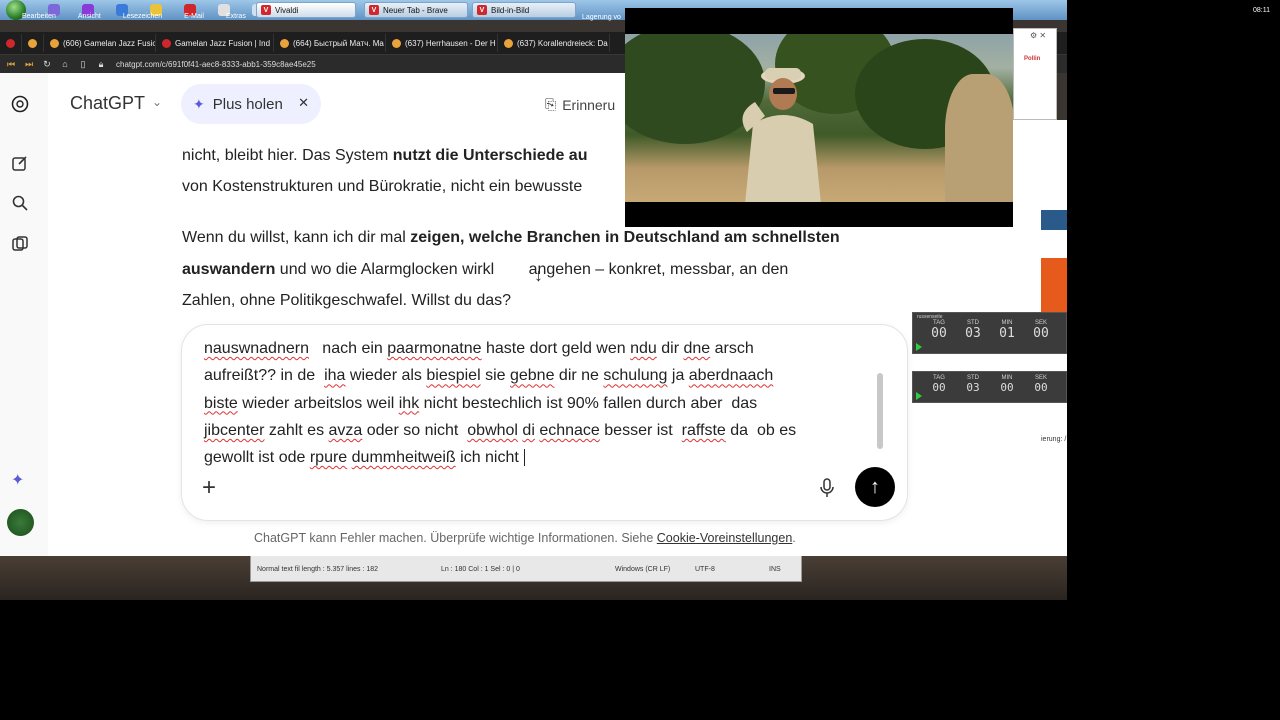 Image resolution: width=1280 pixels, height=720 pixels. Describe the element at coordinates (330, 43) in the screenshot. I see `tab: (664) Быстрый Матч. Ma` at that location.